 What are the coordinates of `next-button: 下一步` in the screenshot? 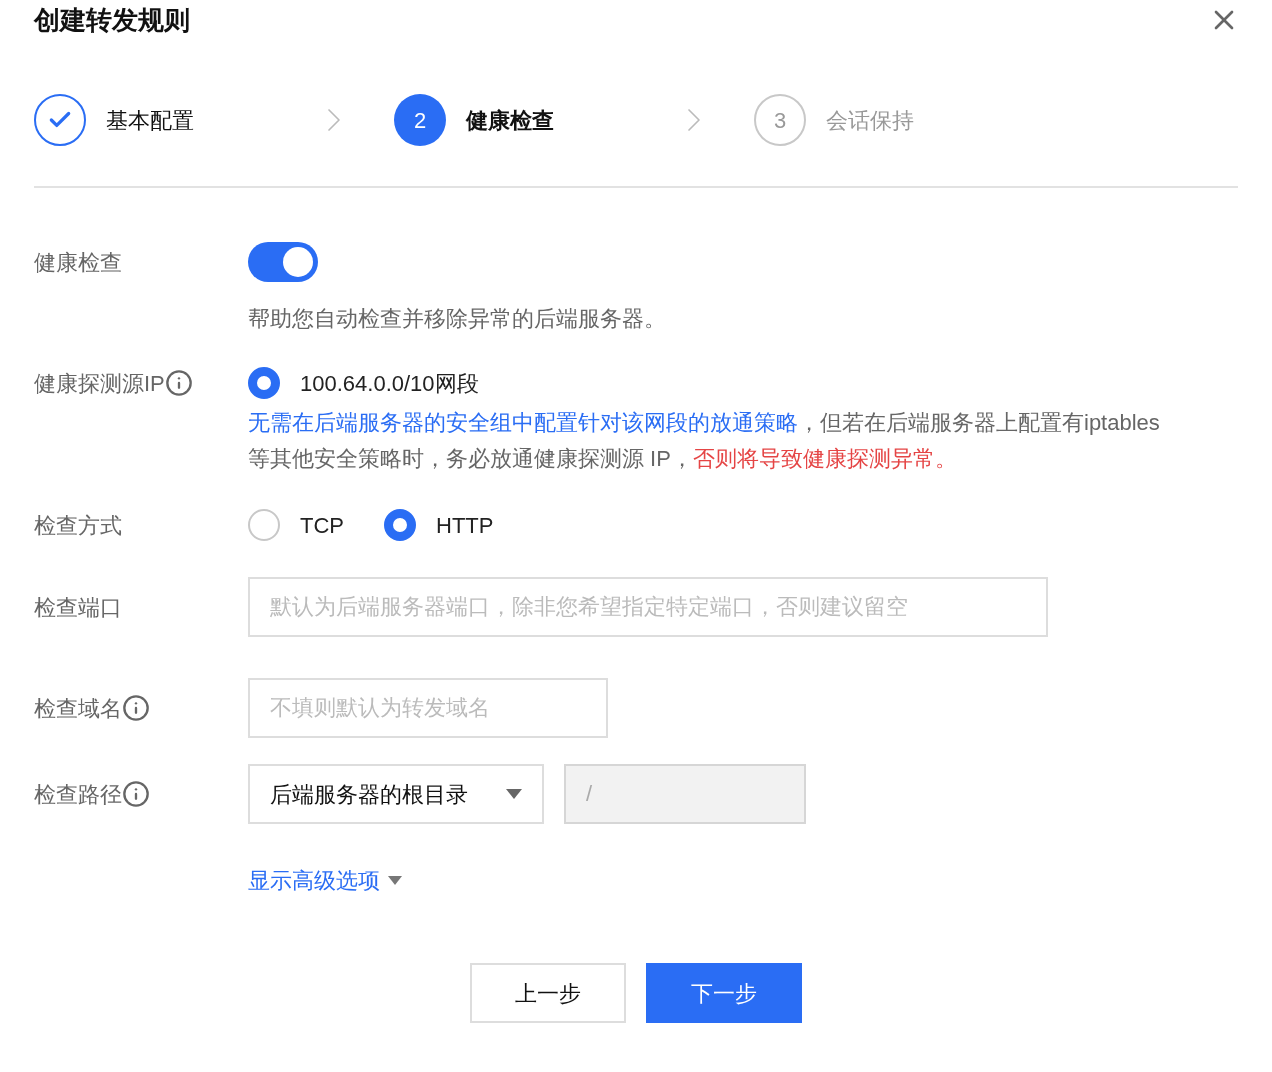 It's located at (724, 993).